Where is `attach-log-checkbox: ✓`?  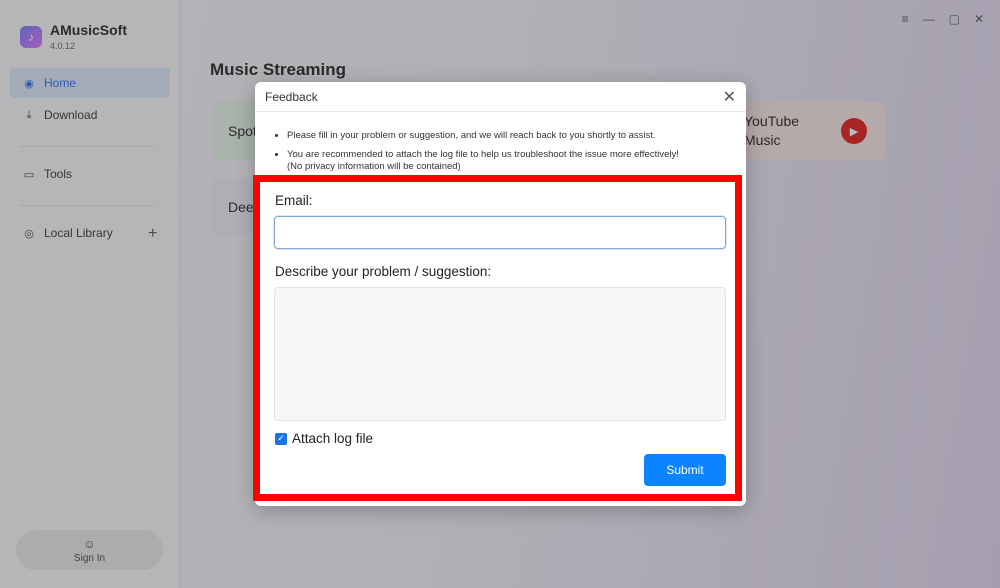
attach-log-checkbox: ✓ is located at coordinates (281, 438).